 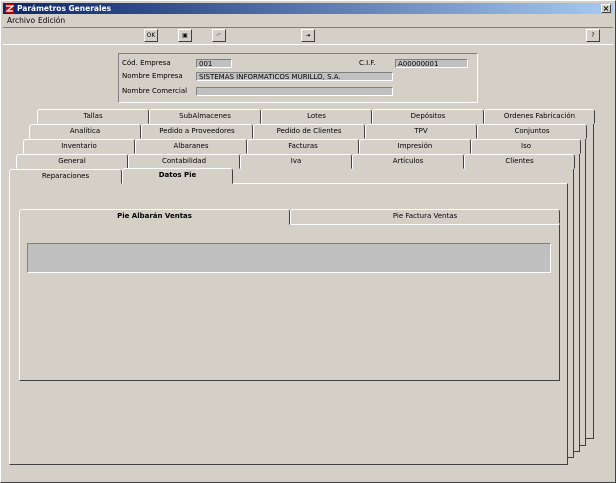 What do you see at coordinates (316, 116) in the screenshot?
I see `tab-lotes: Lotes` at bounding box center [316, 116].